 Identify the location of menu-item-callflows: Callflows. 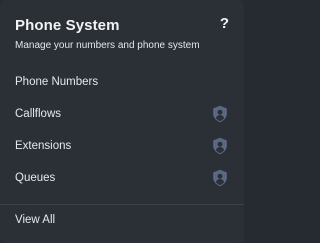
(122, 114).